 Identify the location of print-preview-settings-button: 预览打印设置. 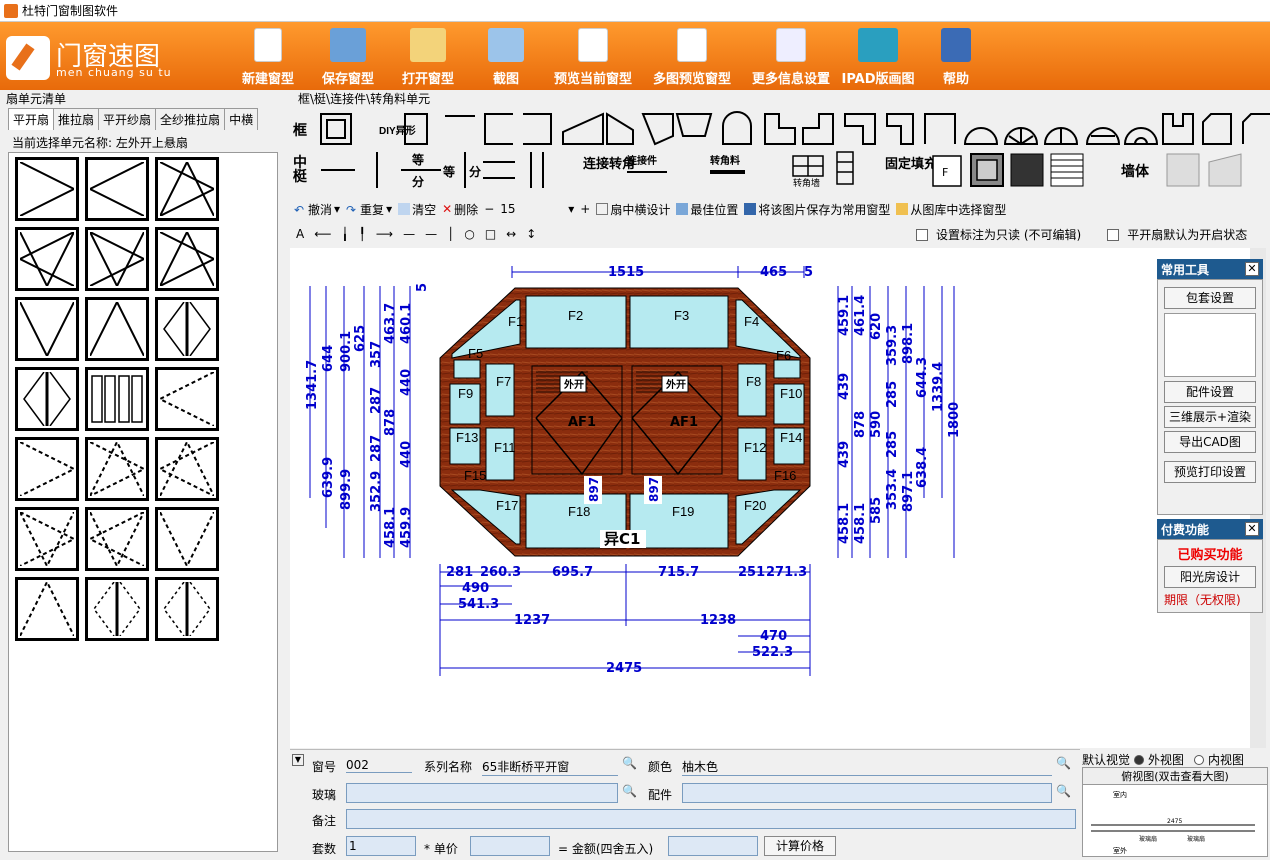
(1210, 472).